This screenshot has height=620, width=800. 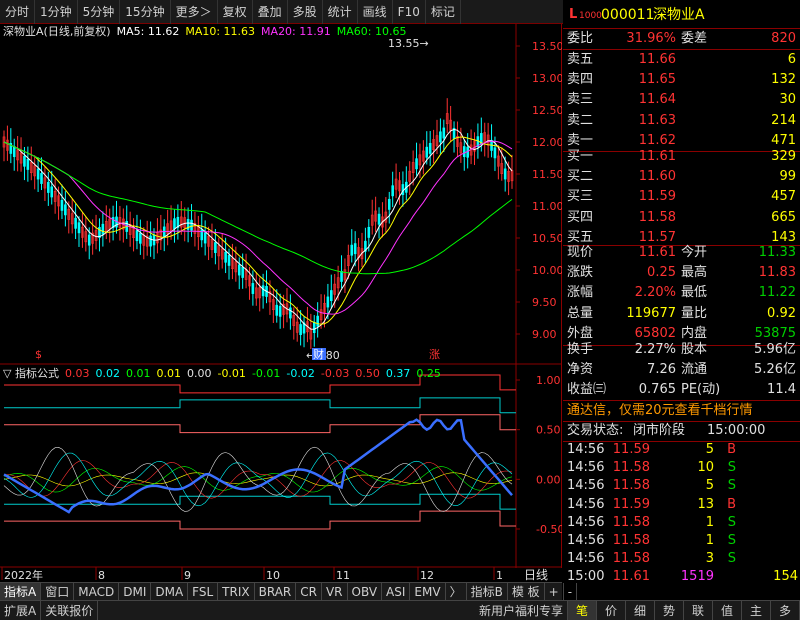 What do you see at coordinates (260, 424) in the screenshot?
I see `envelope-line` at bounding box center [260, 424].